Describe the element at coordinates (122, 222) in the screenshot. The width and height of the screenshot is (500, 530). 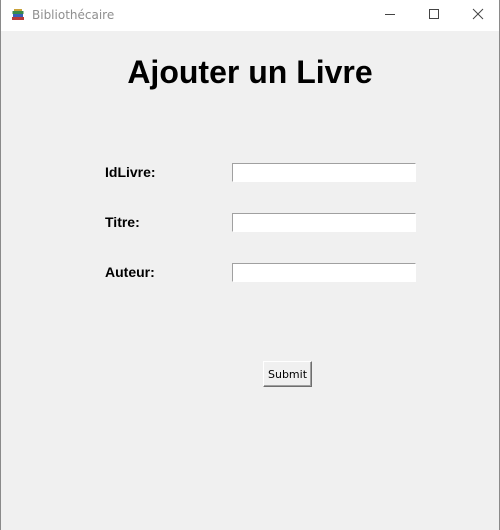
I see `titre-label: Titre:` at that location.